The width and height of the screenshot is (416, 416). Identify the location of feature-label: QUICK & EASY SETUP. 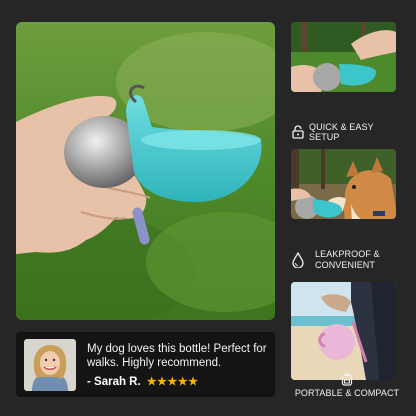
(341, 132).